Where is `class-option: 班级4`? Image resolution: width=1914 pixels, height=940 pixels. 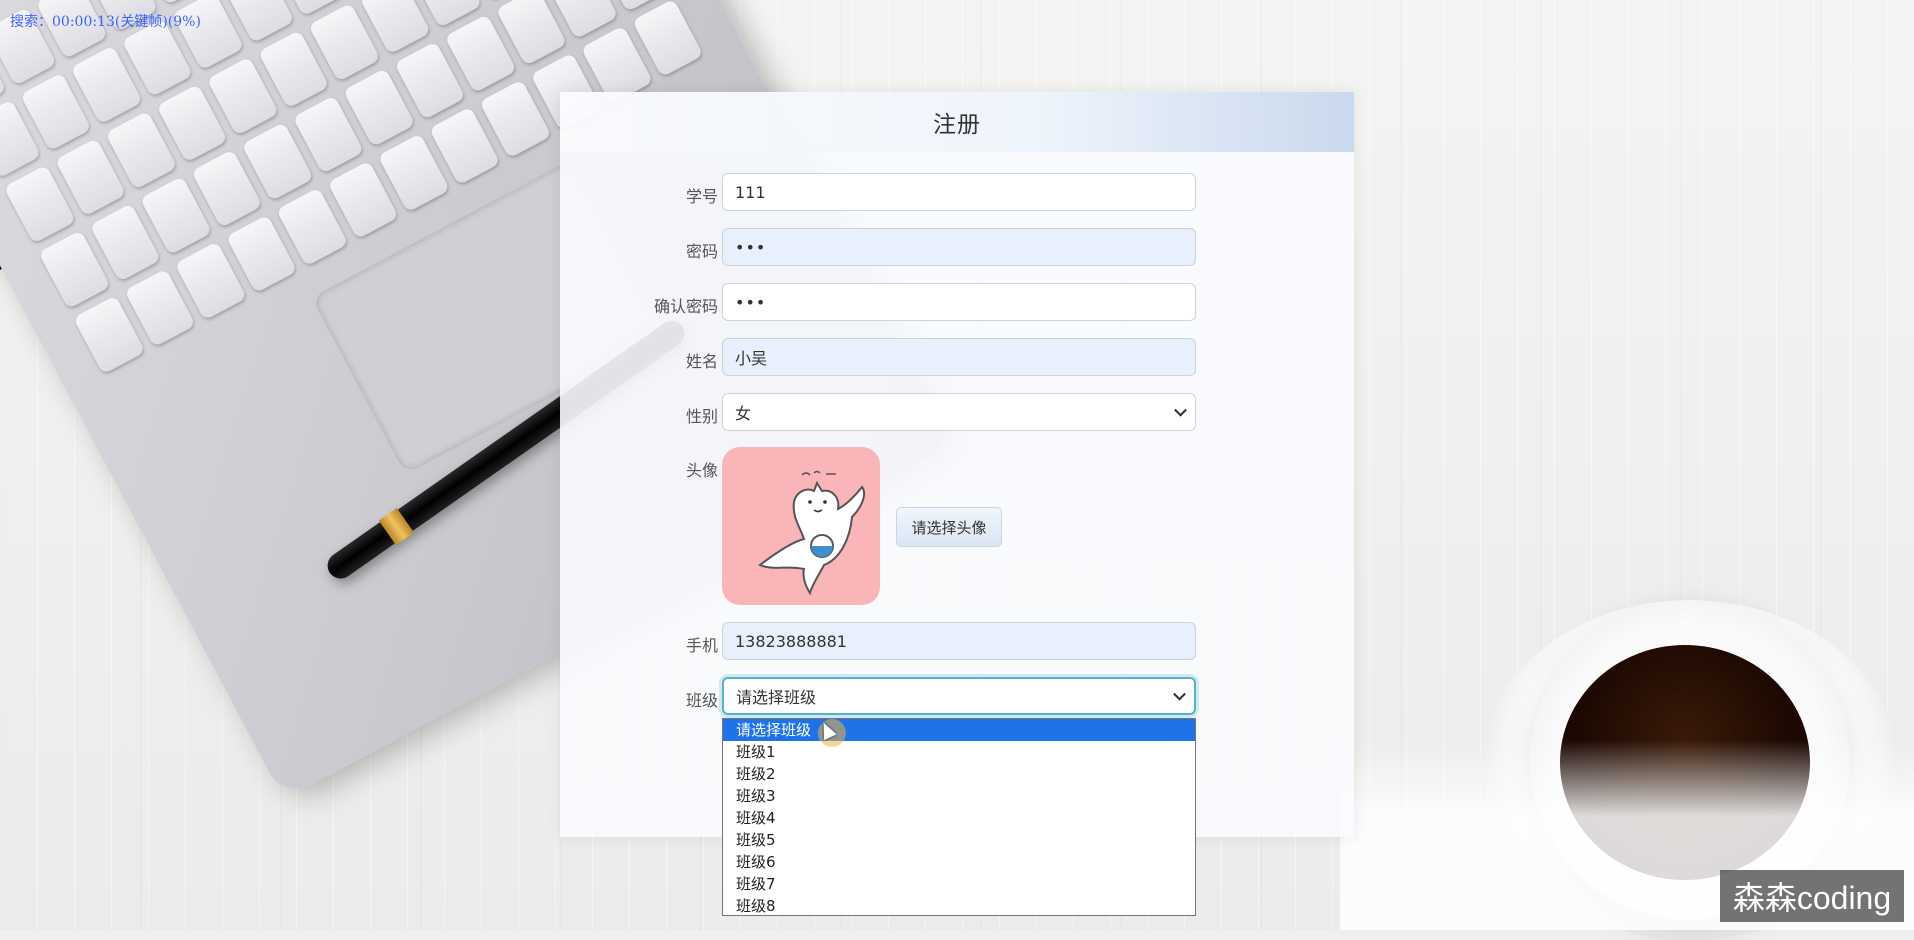 class-option: 班级4 is located at coordinates (959, 818).